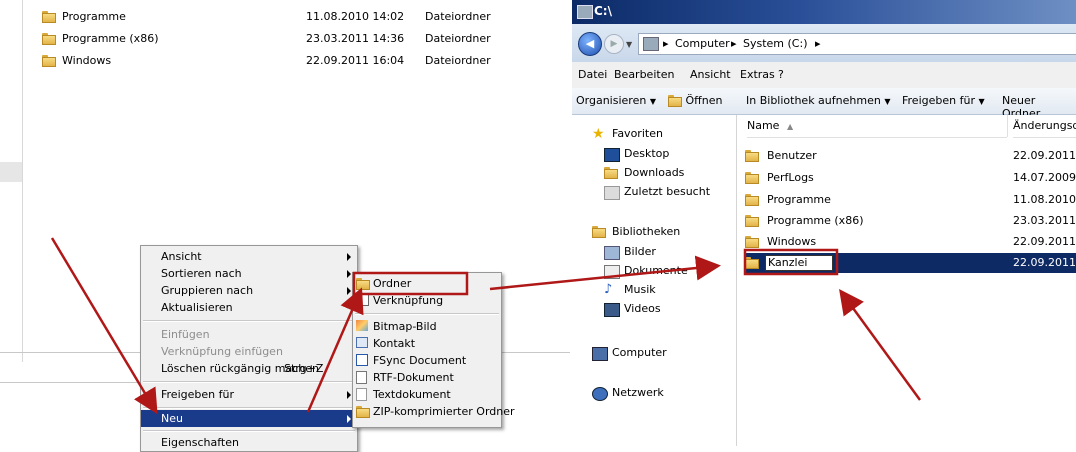  Describe the element at coordinates (791, 262) in the screenshot. I see `annotation-box-kanzlei` at that location.